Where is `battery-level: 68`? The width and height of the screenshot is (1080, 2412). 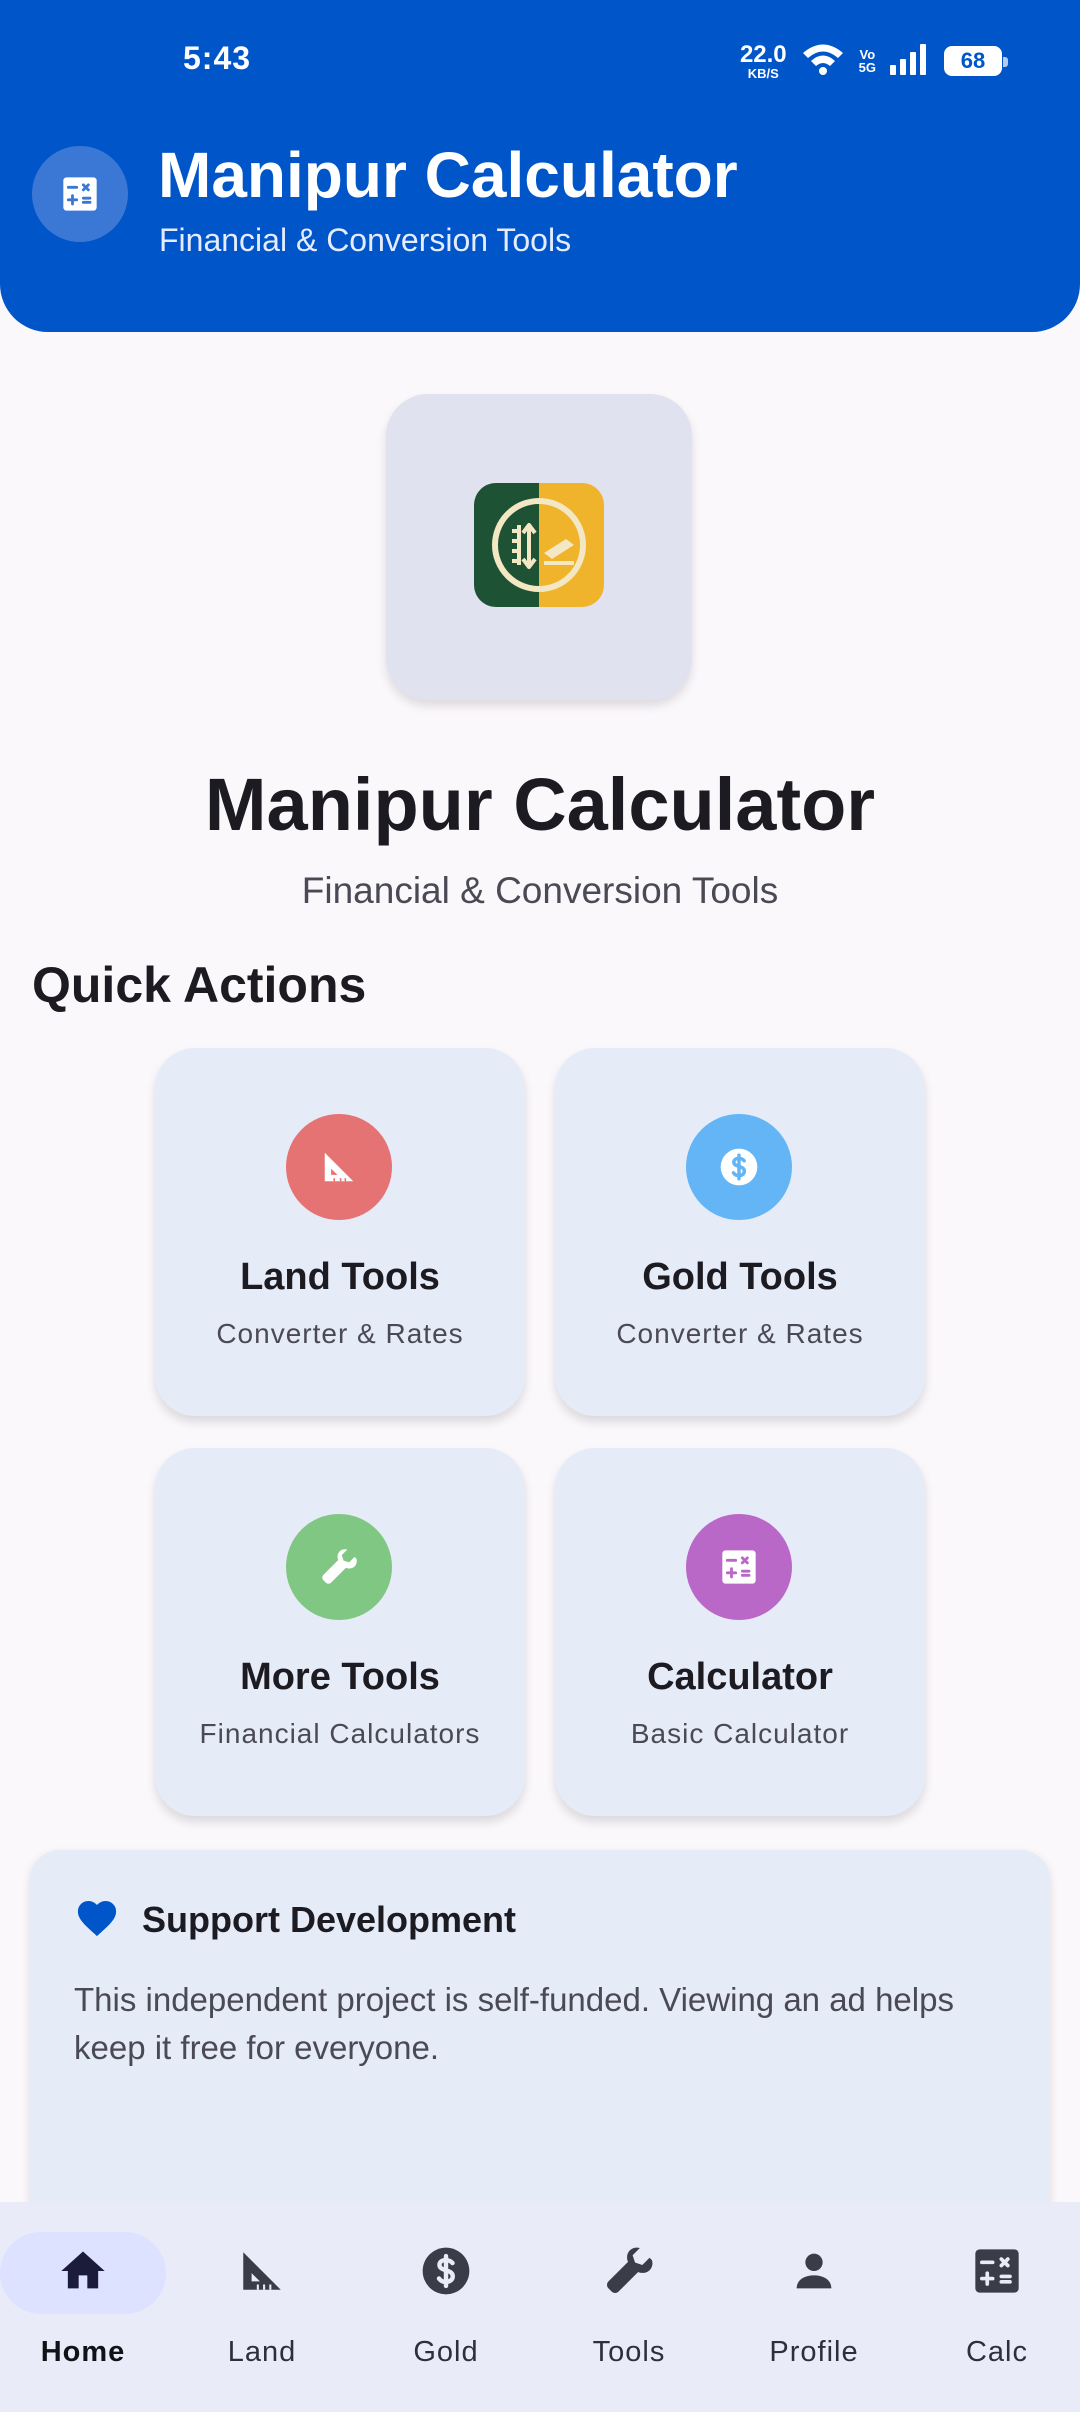
battery-level: 68 is located at coordinates (973, 60).